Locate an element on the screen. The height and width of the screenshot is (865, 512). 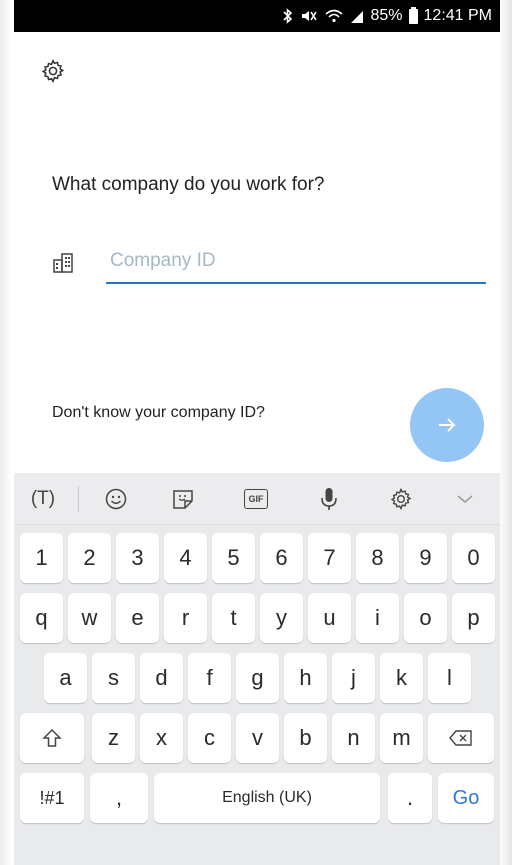
key-o: o is located at coordinates (425, 618).